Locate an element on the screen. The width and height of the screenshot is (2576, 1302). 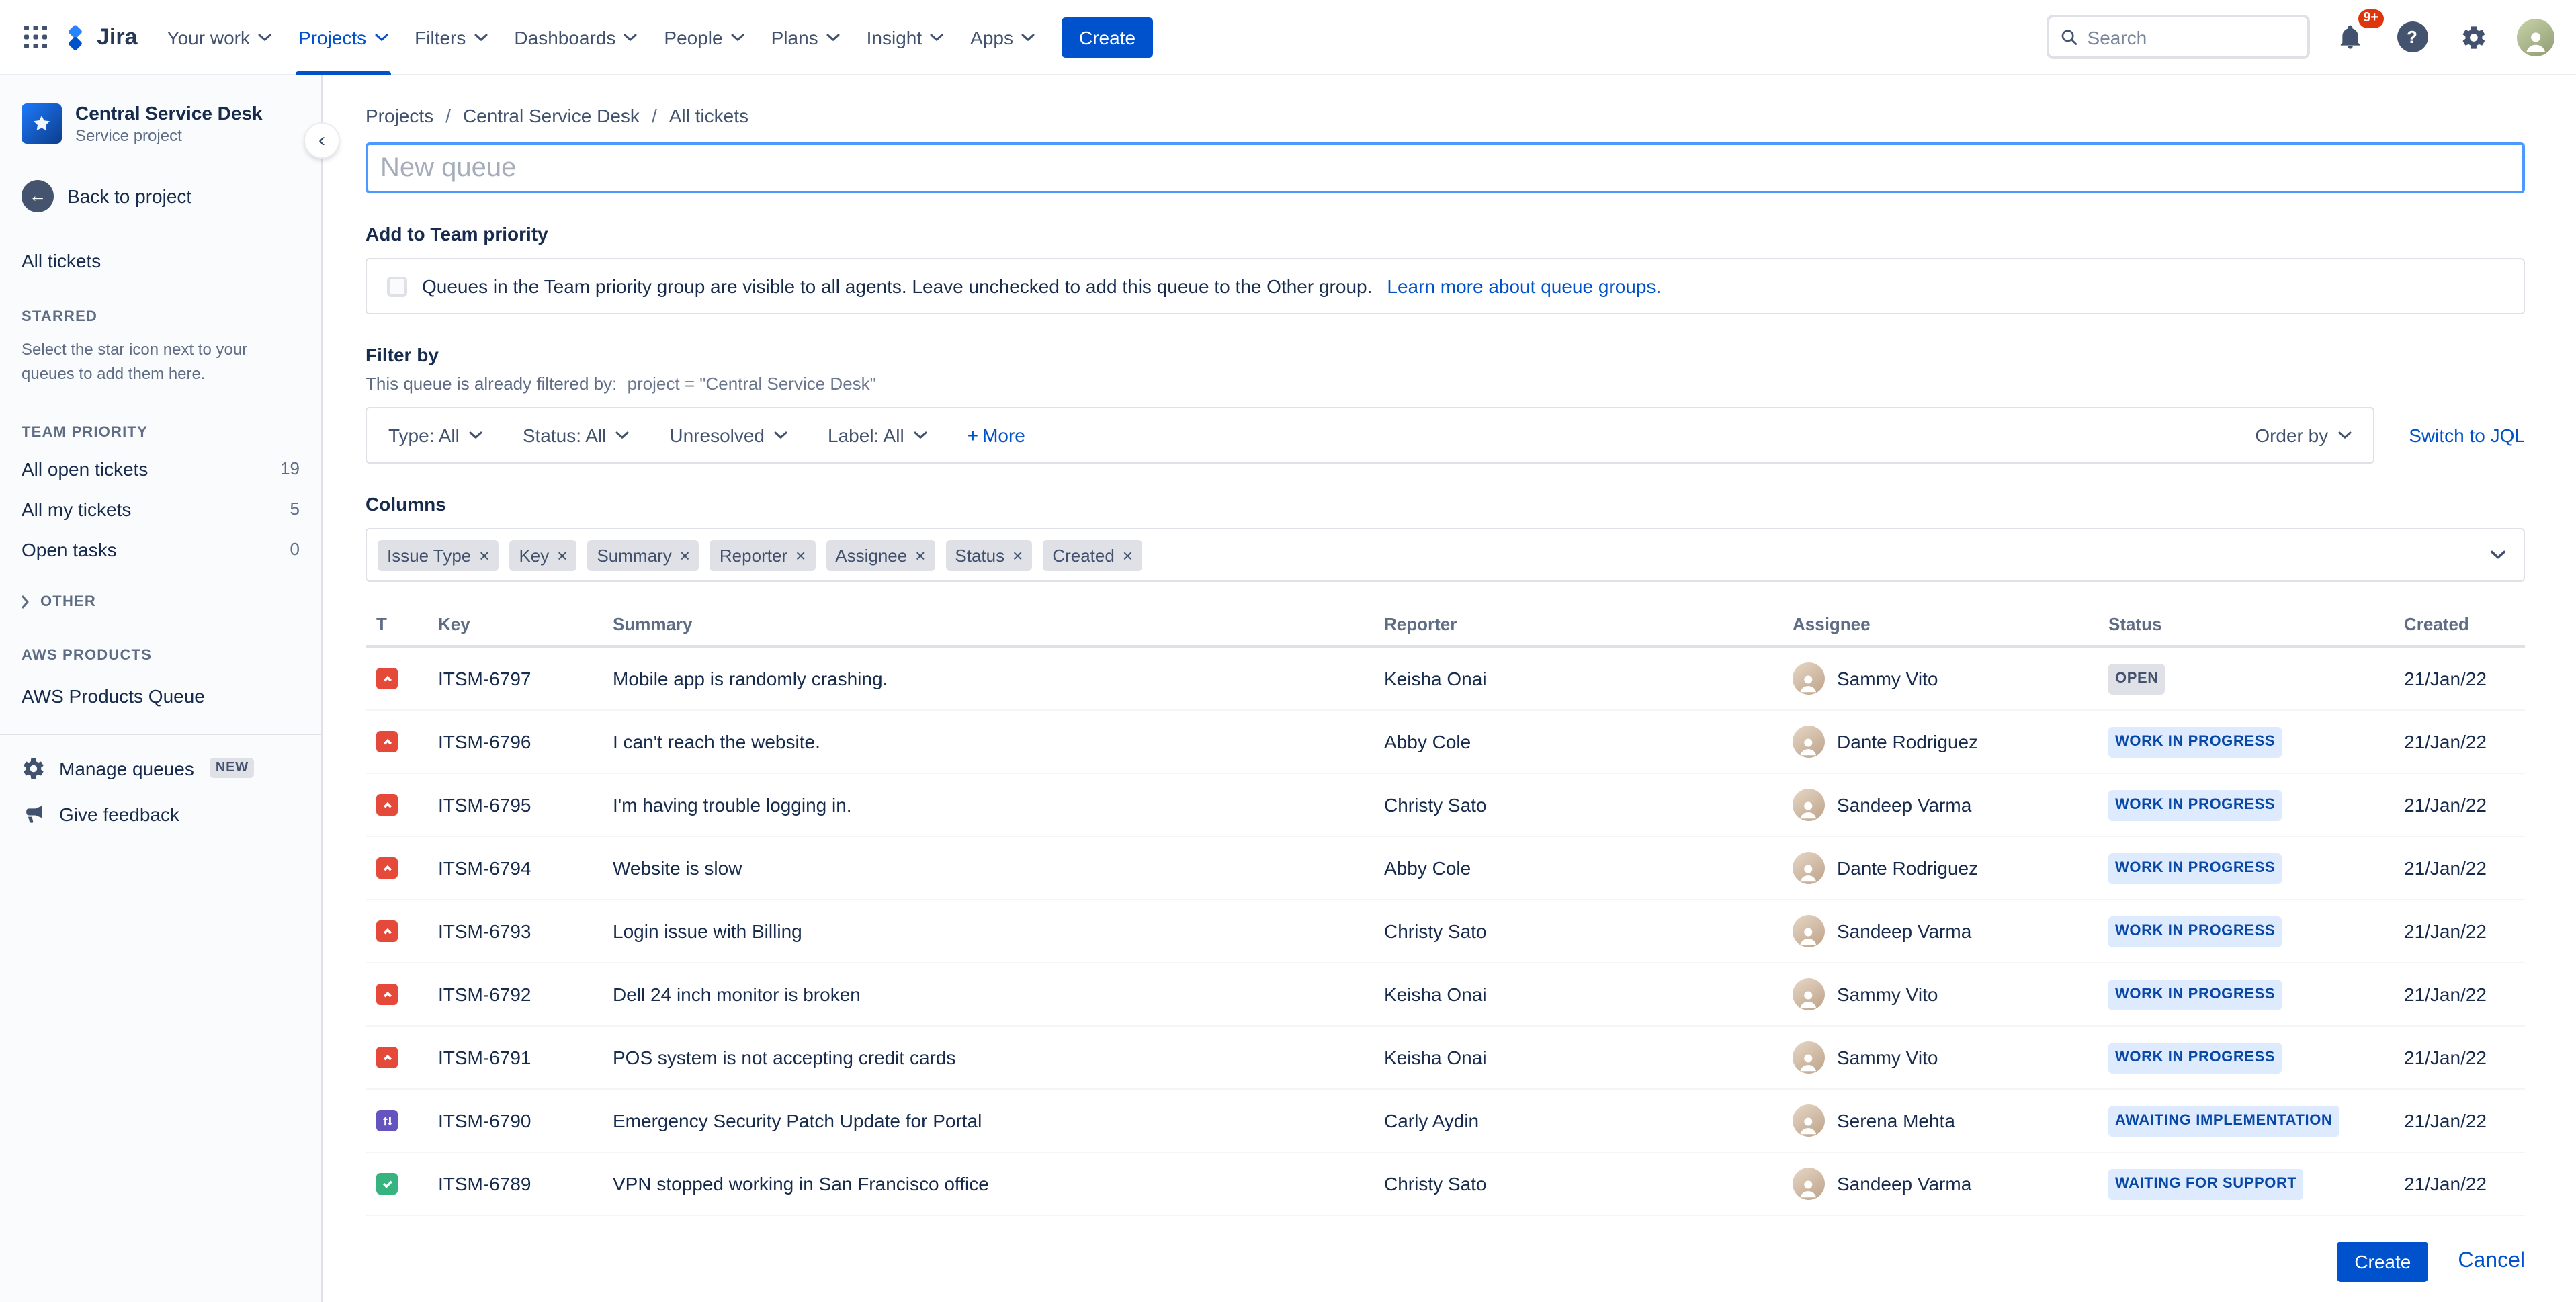
columns-heading: Columns is located at coordinates (406, 504).